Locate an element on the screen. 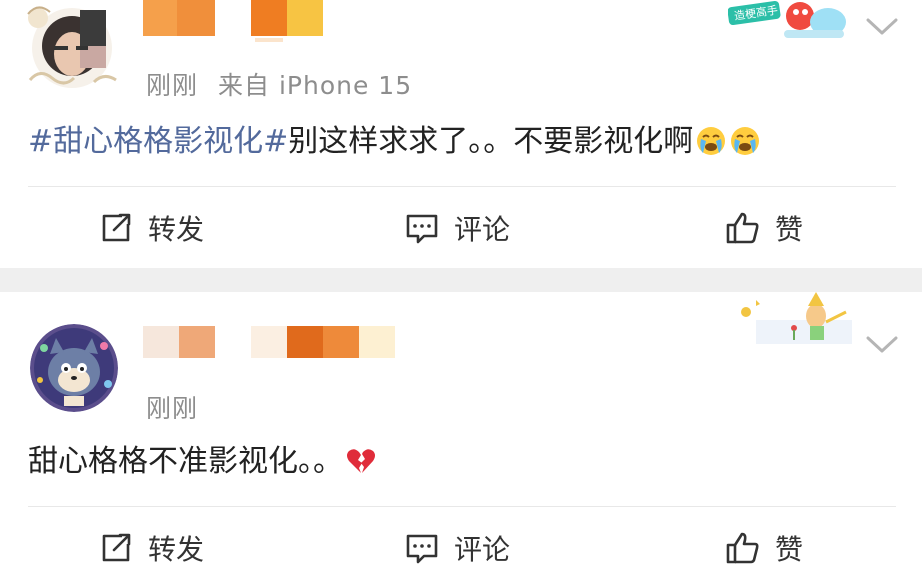  post-meta: 刚刚 is located at coordinates (172, 407).